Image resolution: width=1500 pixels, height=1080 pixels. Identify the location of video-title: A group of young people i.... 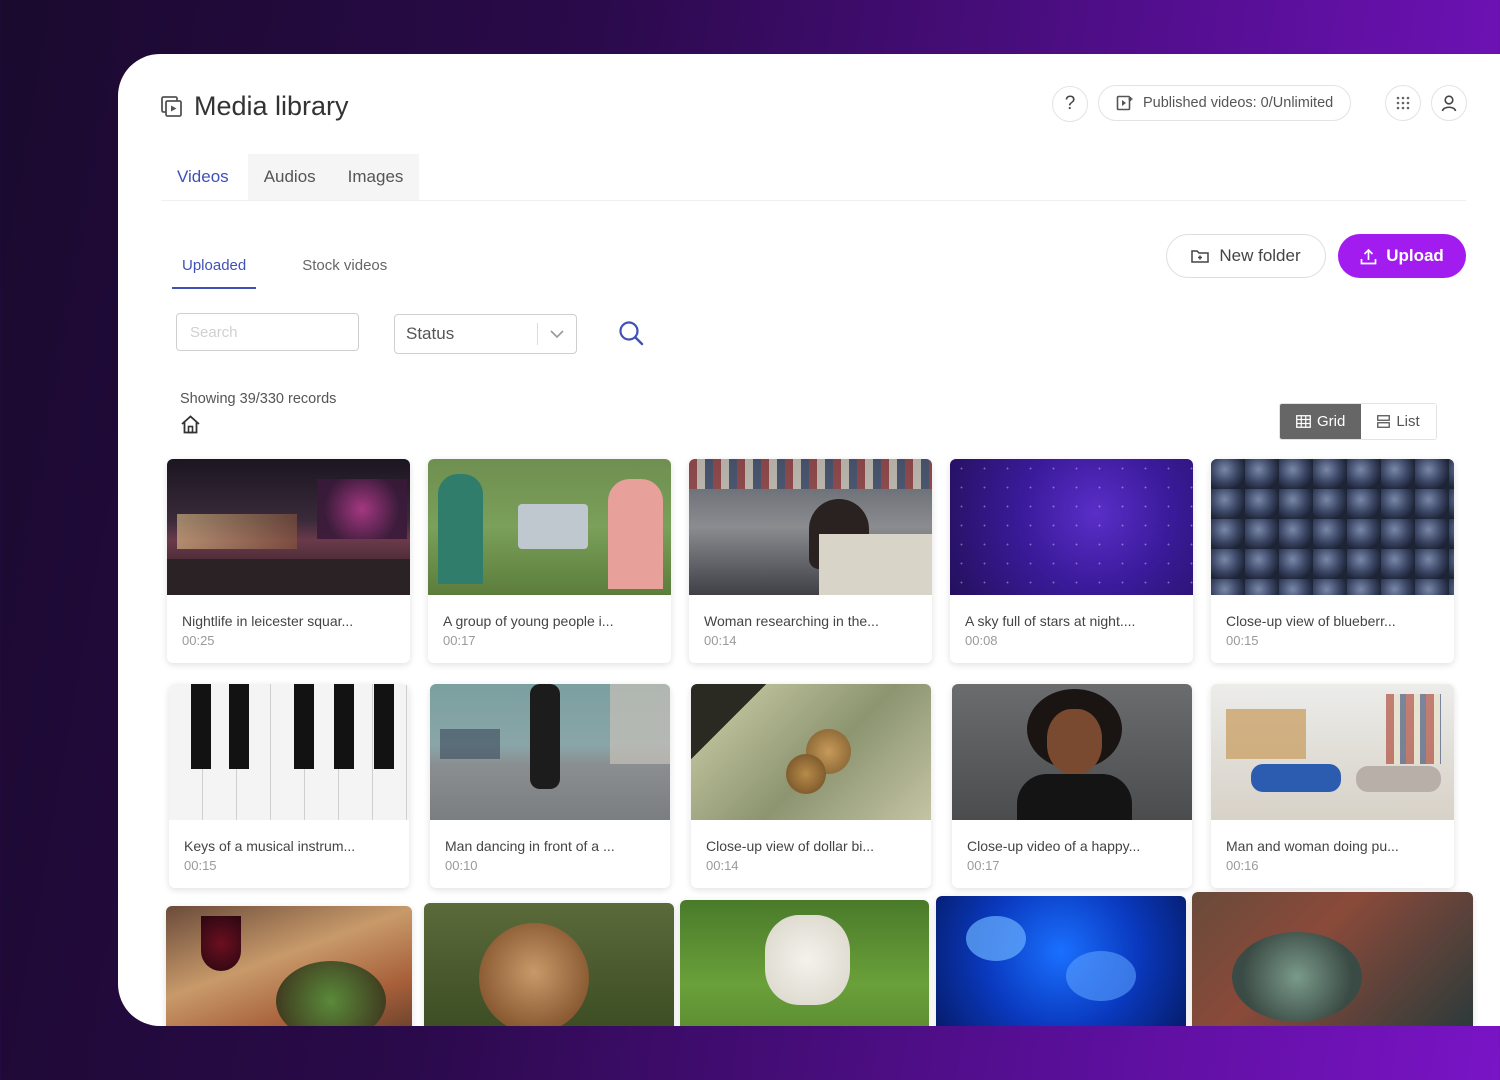
(528, 621).